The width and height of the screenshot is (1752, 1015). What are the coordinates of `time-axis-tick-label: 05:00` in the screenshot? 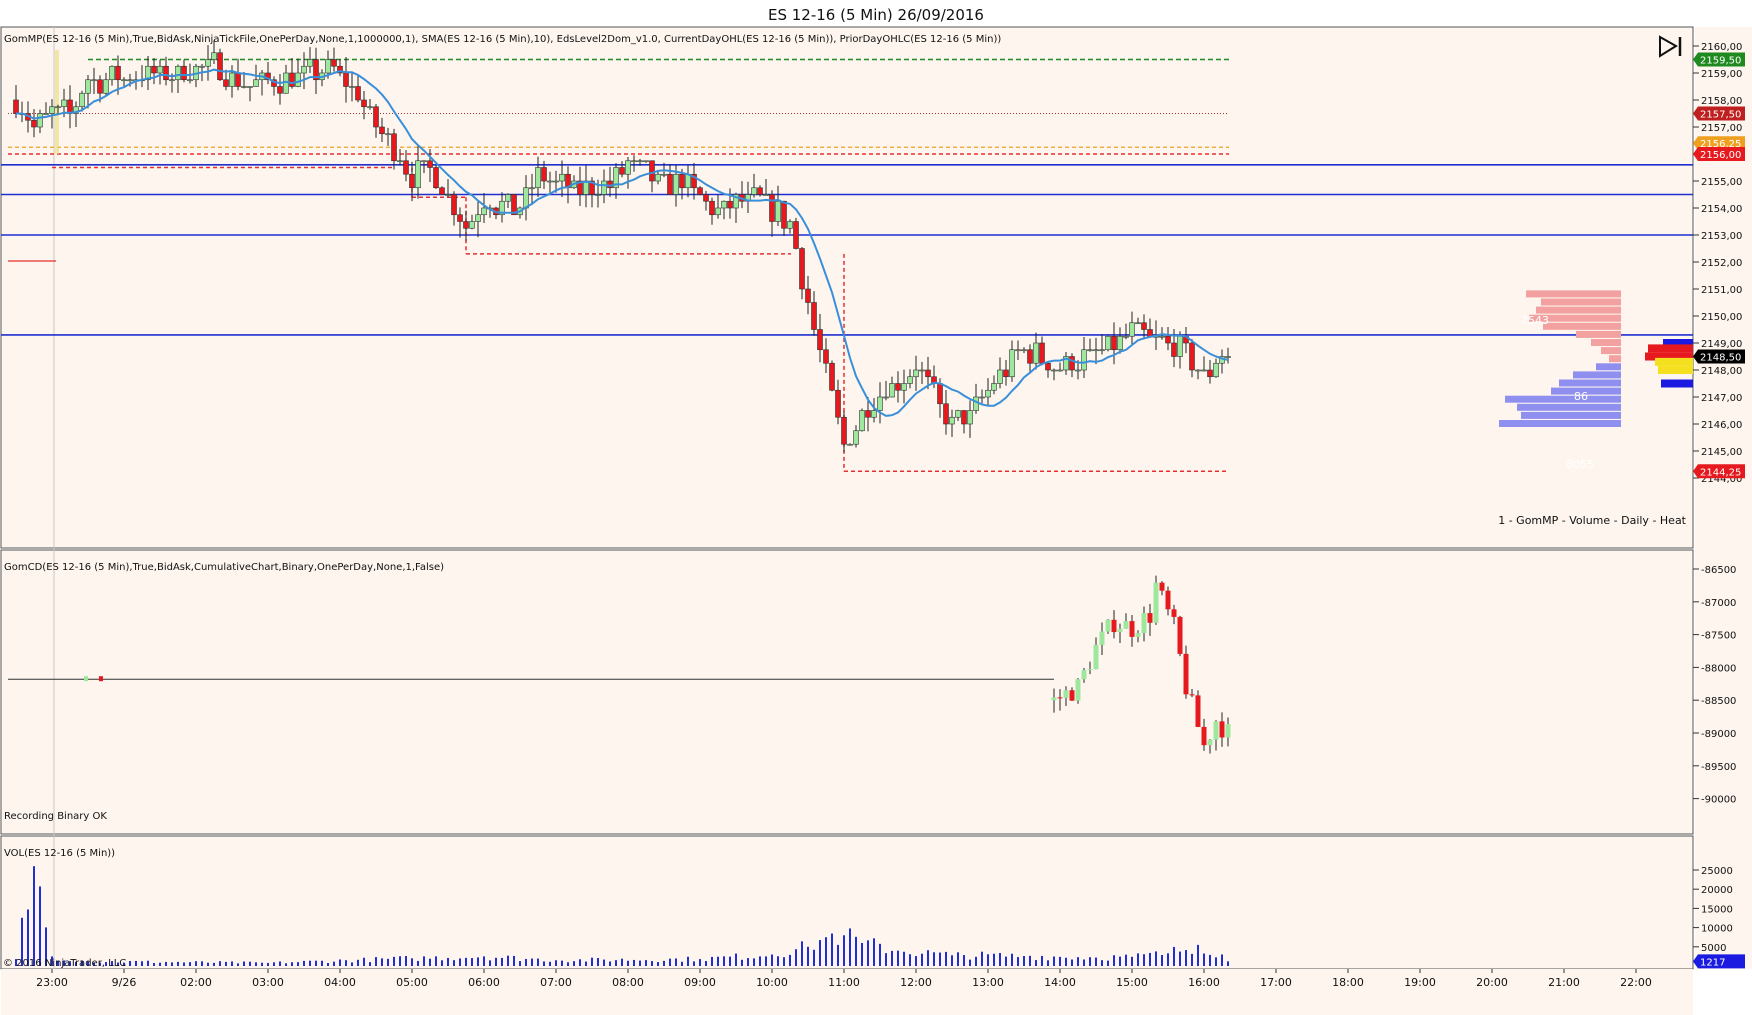 It's located at (412, 982).